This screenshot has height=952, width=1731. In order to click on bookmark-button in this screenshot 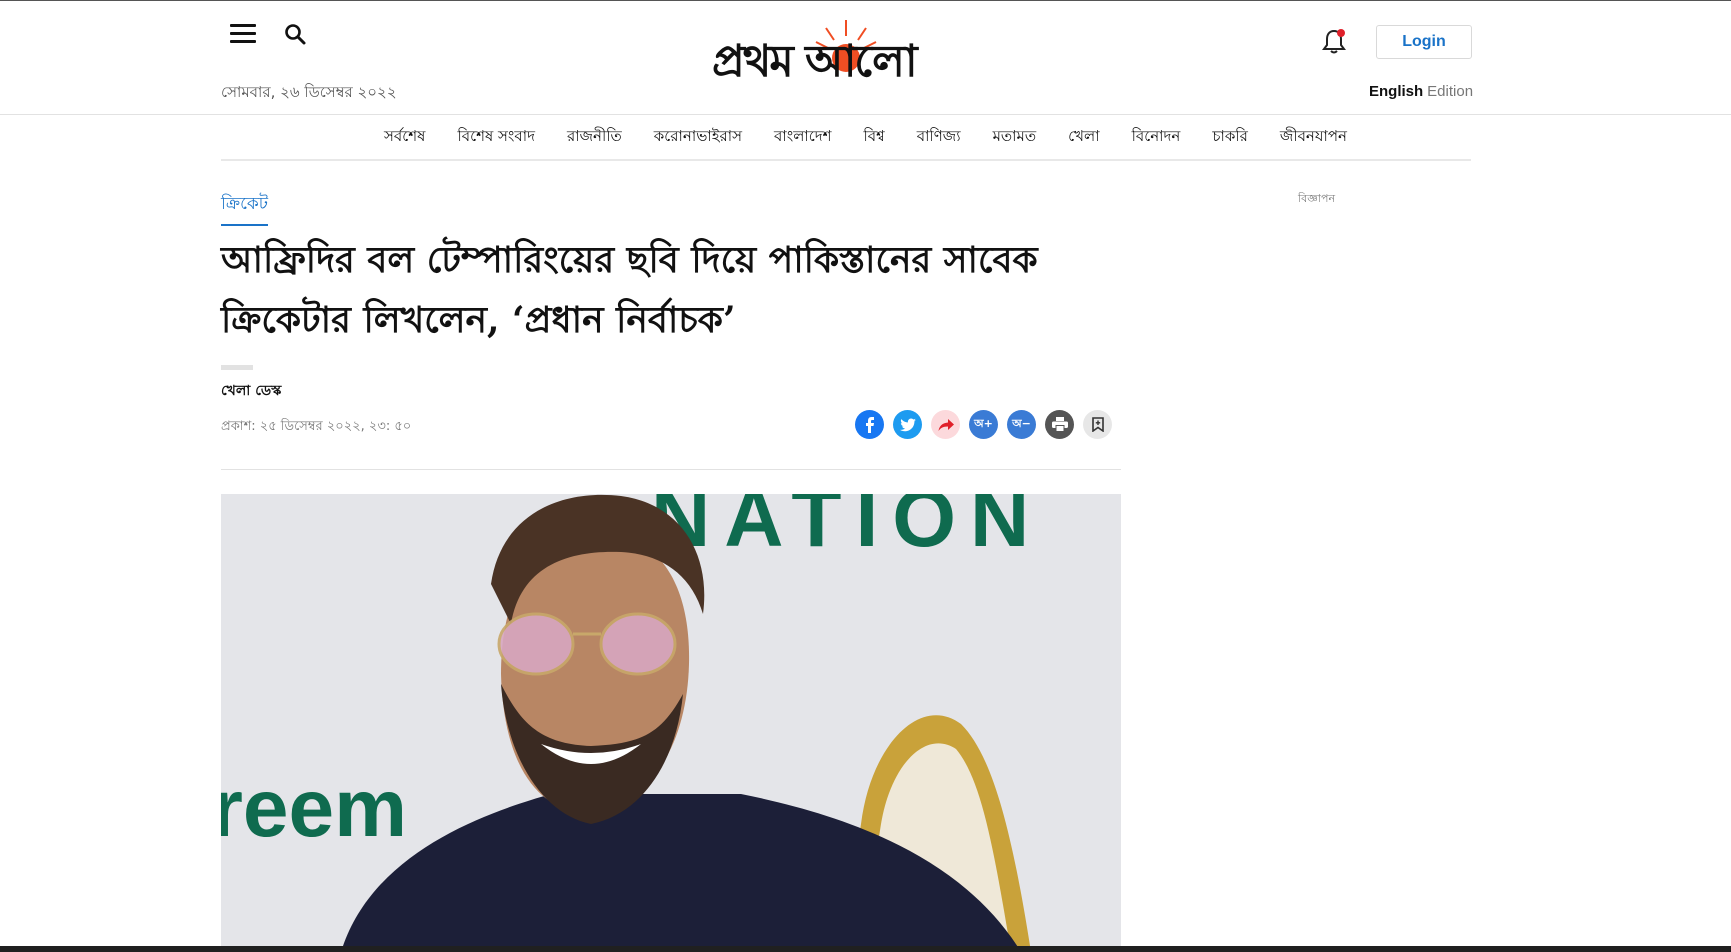, I will do `click(1097, 424)`.